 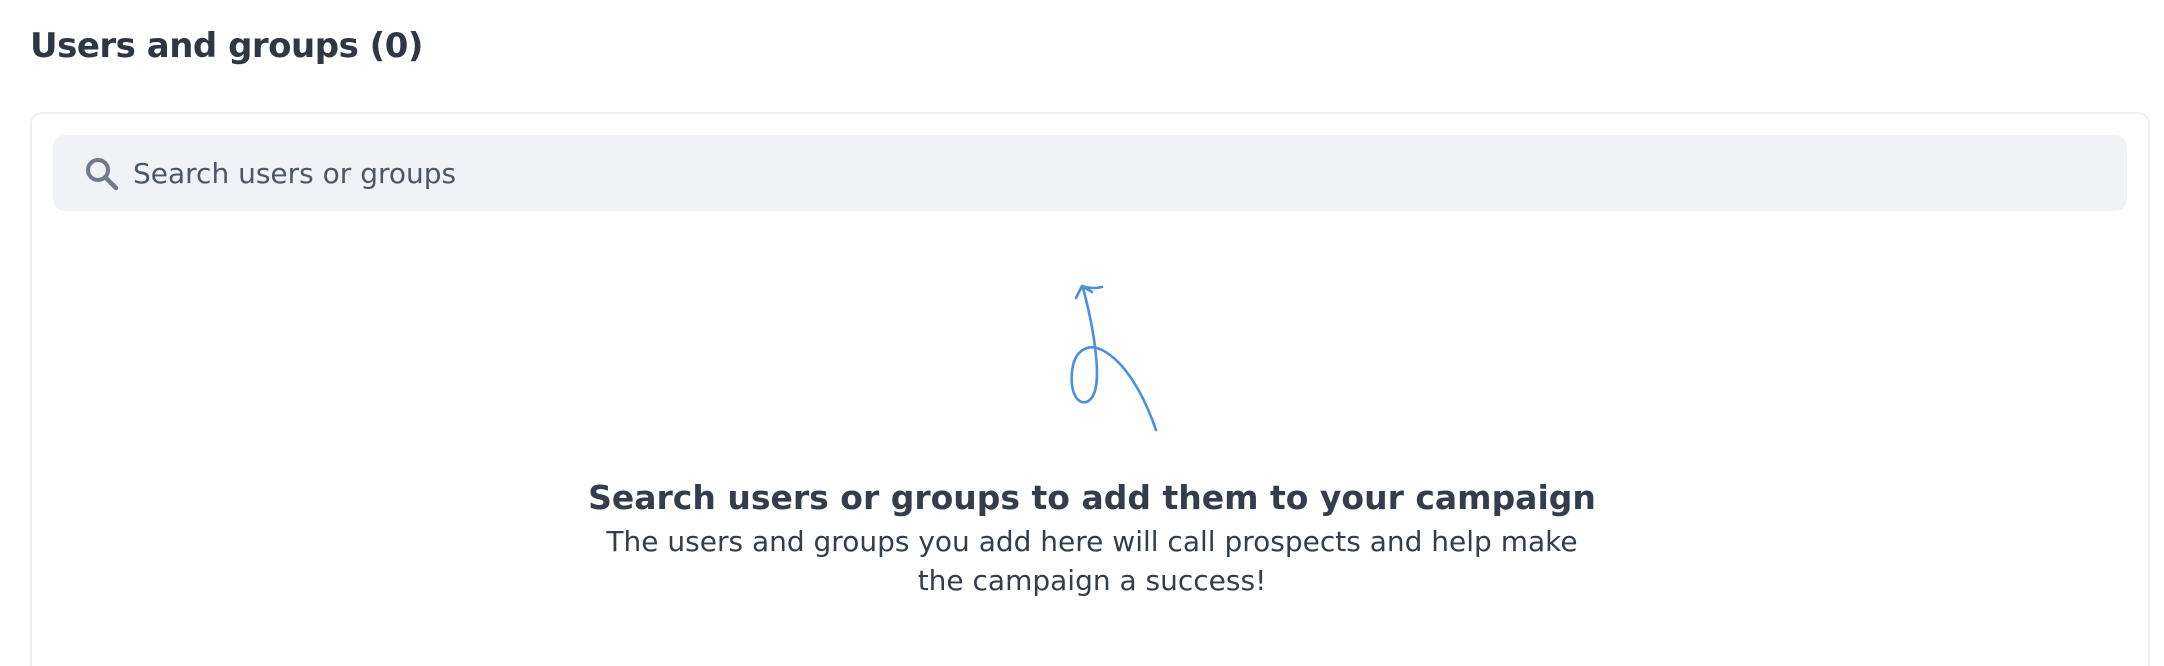 I want to click on curly-arrow-up-icon, so click(x=1092, y=349).